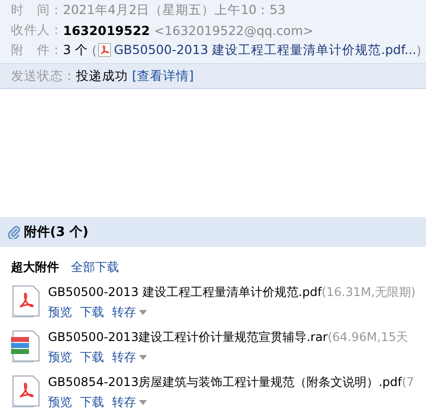  What do you see at coordinates (419, 50) in the screenshot?
I see `paren: )` at bounding box center [419, 50].